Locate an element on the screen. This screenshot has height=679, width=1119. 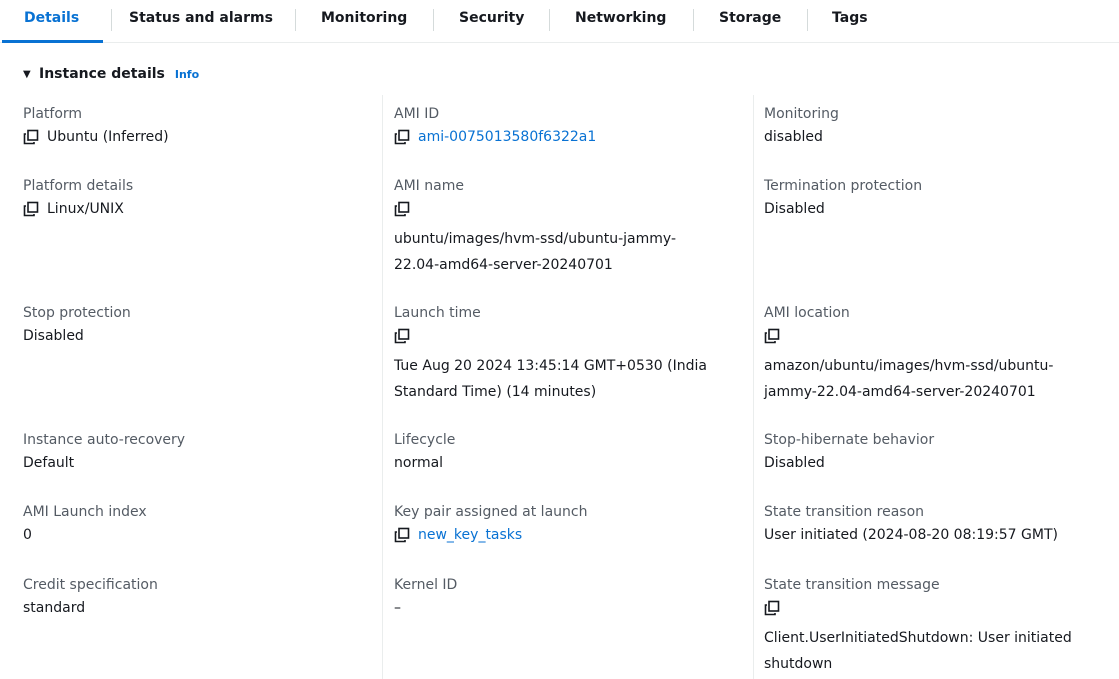
field-label: Monitoring is located at coordinates (801, 114).